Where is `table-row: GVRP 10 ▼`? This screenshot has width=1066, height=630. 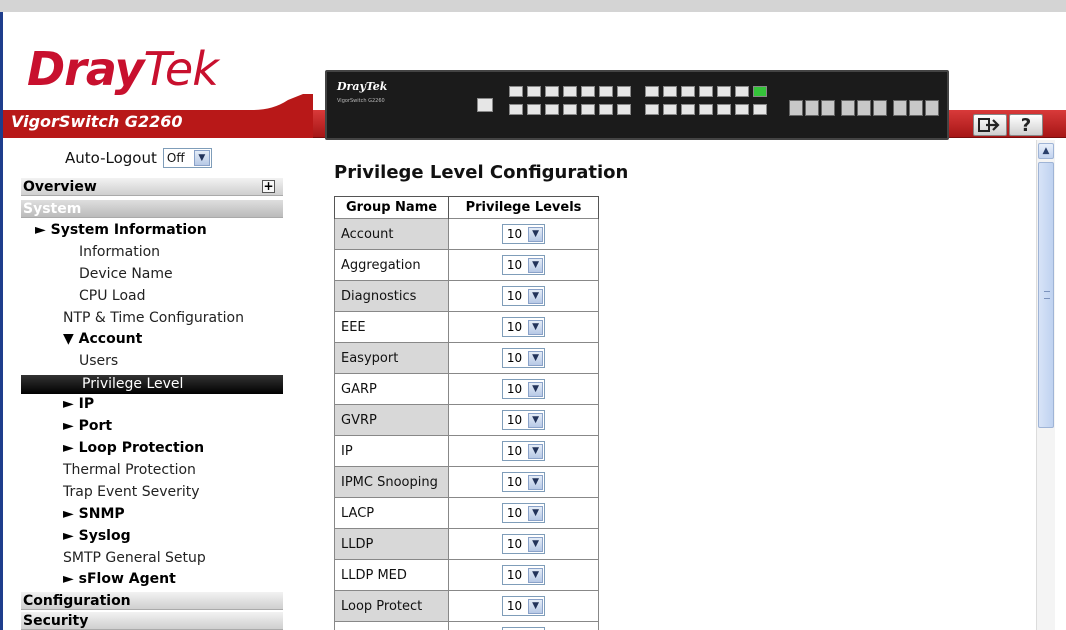 table-row: GVRP 10 ▼ is located at coordinates (466, 420).